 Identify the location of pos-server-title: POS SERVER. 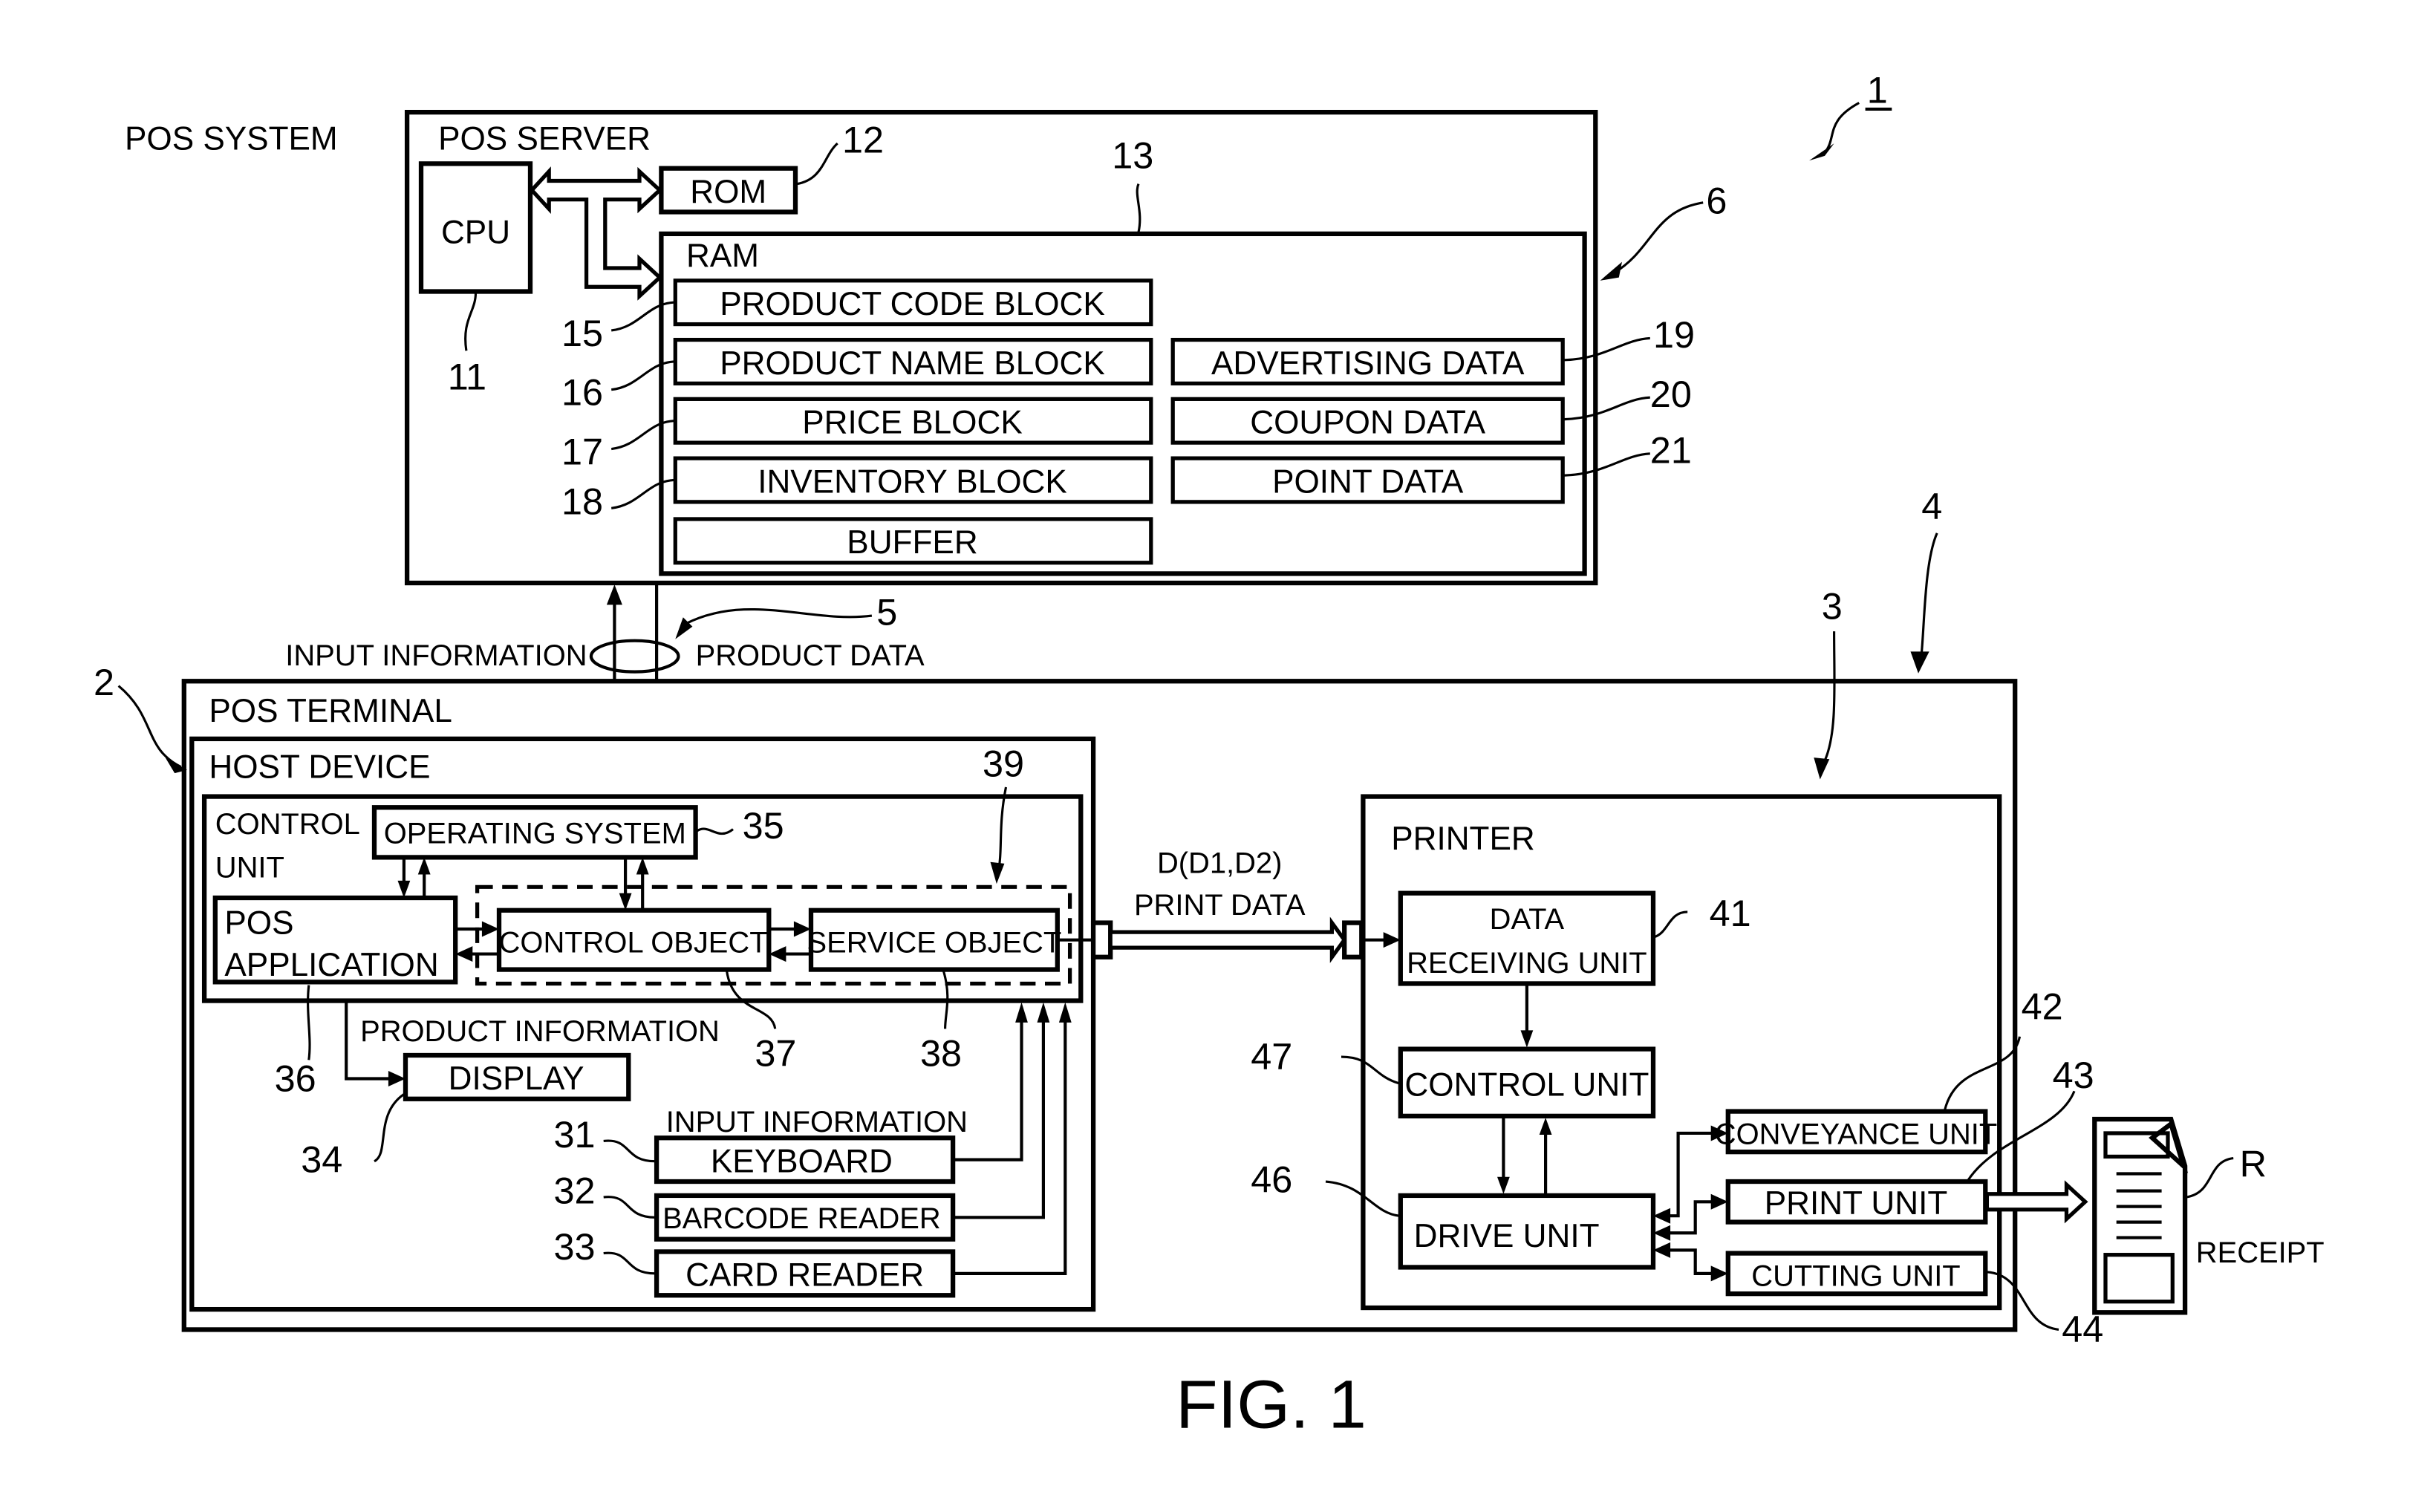
(545, 139).